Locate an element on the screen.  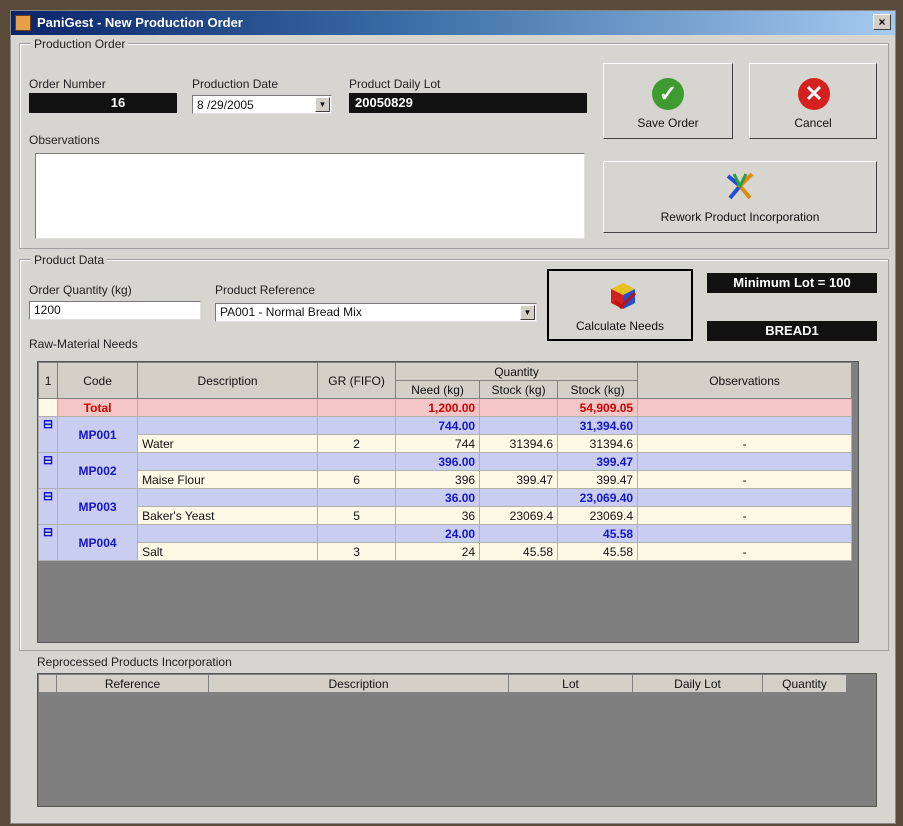
raw-material-needs-label: Raw-Material Needs is located at coordinates (83, 344).